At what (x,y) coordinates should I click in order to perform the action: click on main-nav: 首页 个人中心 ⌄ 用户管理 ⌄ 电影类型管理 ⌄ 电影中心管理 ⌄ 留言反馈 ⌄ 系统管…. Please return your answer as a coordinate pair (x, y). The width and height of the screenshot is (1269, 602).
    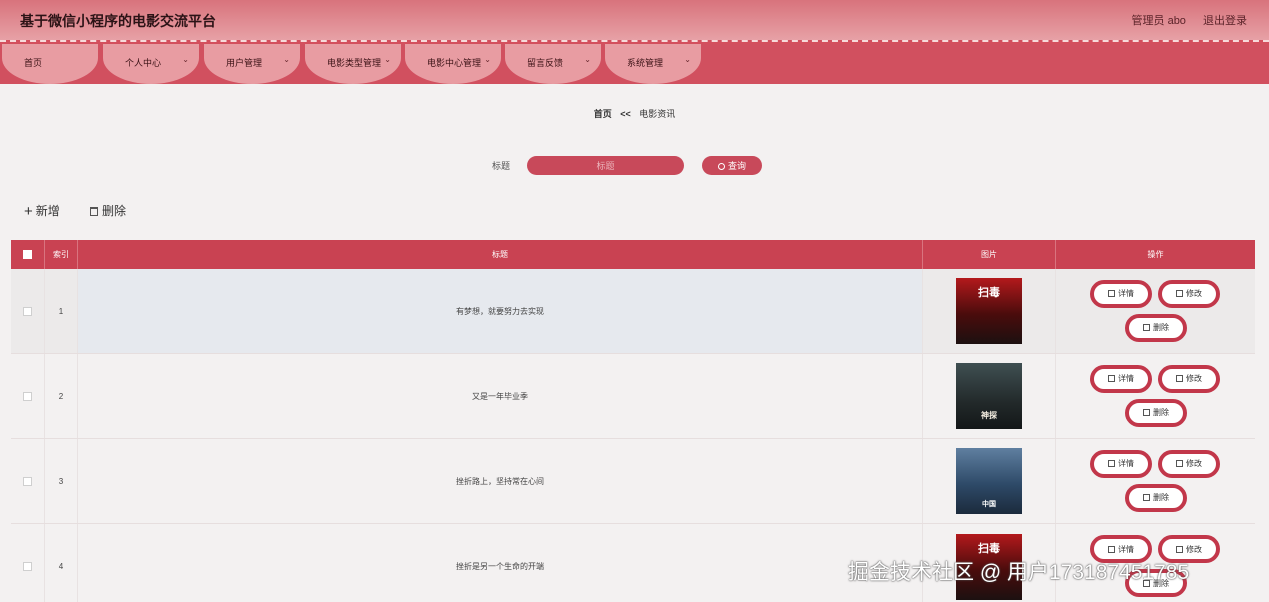
    Looking at the image, I should click on (634, 64).